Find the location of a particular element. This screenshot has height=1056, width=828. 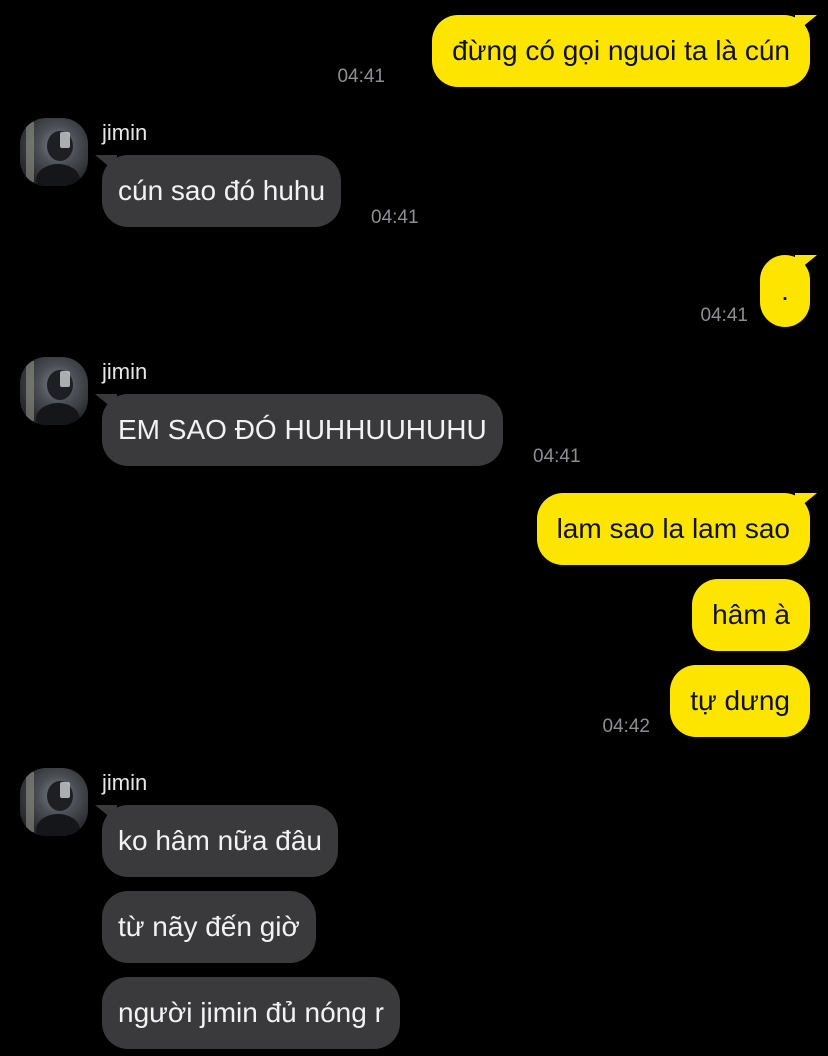

message-text: đừng có gọi nguoi ta là cún is located at coordinates (621, 50).